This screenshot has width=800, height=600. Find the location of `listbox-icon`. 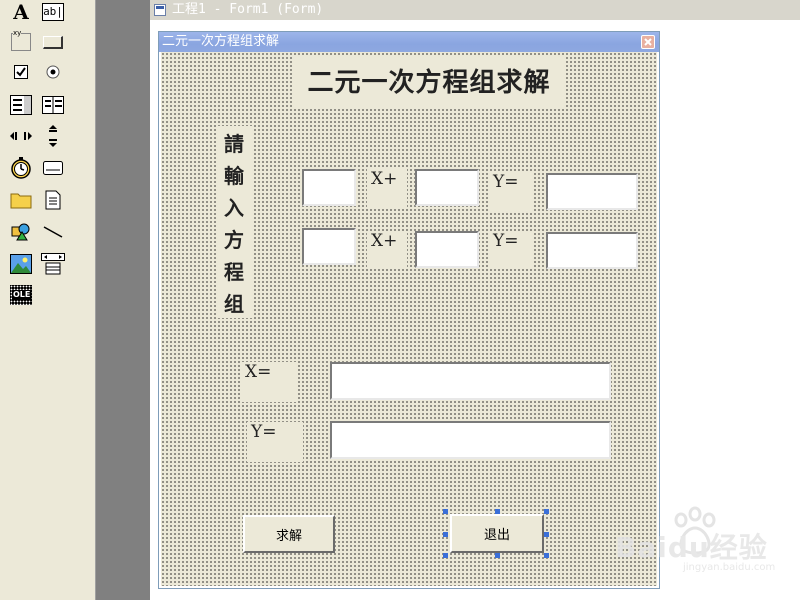

listbox-icon is located at coordinates (53, 105).